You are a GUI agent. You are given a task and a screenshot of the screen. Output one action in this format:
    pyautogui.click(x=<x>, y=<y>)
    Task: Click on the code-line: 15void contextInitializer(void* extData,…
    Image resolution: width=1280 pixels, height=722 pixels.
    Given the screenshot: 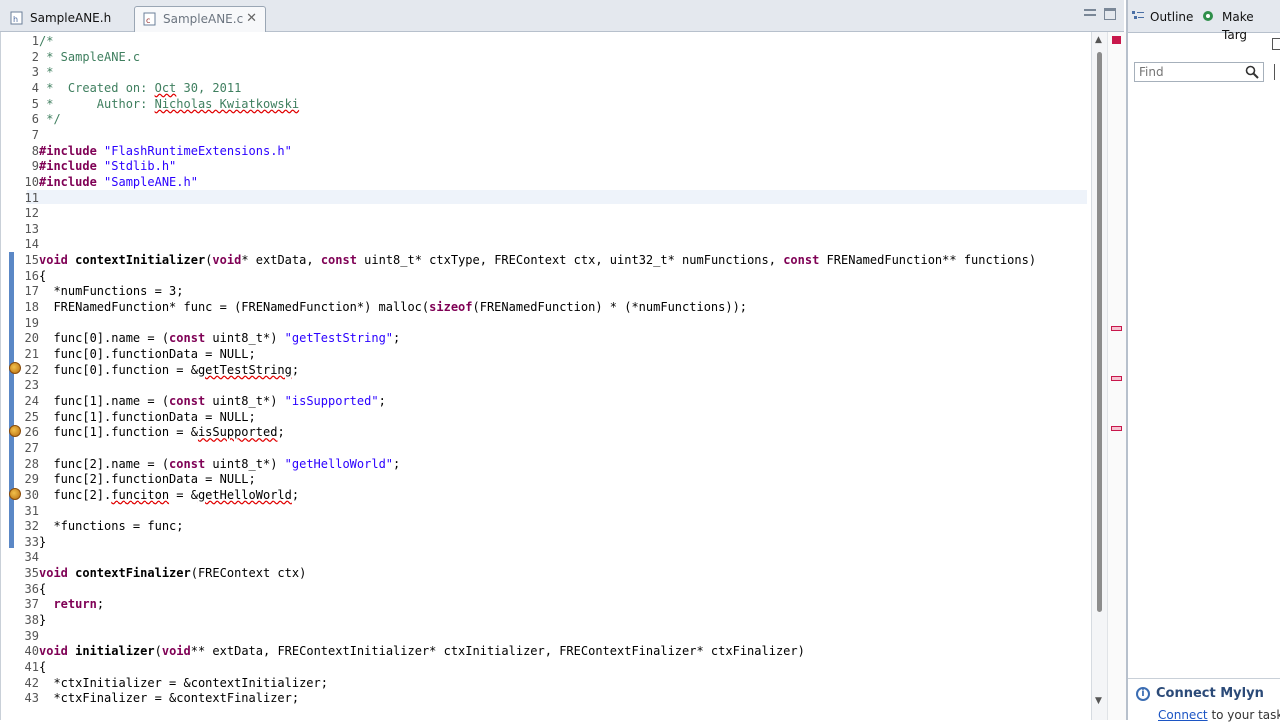 What is the action you would take?
    pyautogui.click(x=523, y=260)
    